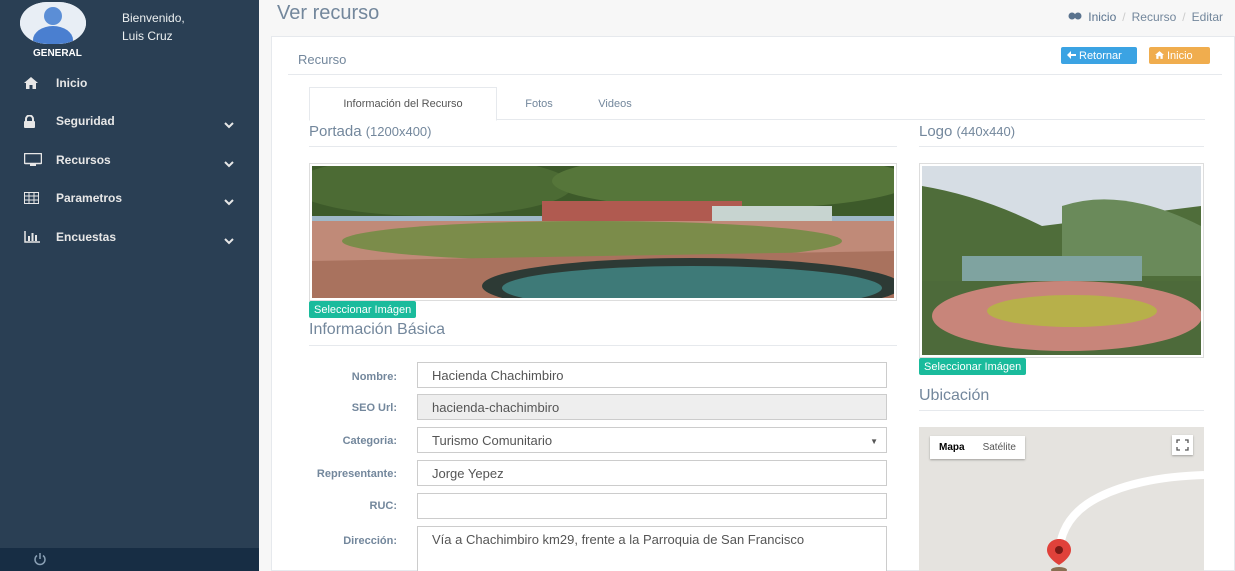 This screenshot has height=571, width=1235. What do you see at coordinates (652, 506) in the screenshot?
I see `ruc-input` at bounding box center [652, 506].